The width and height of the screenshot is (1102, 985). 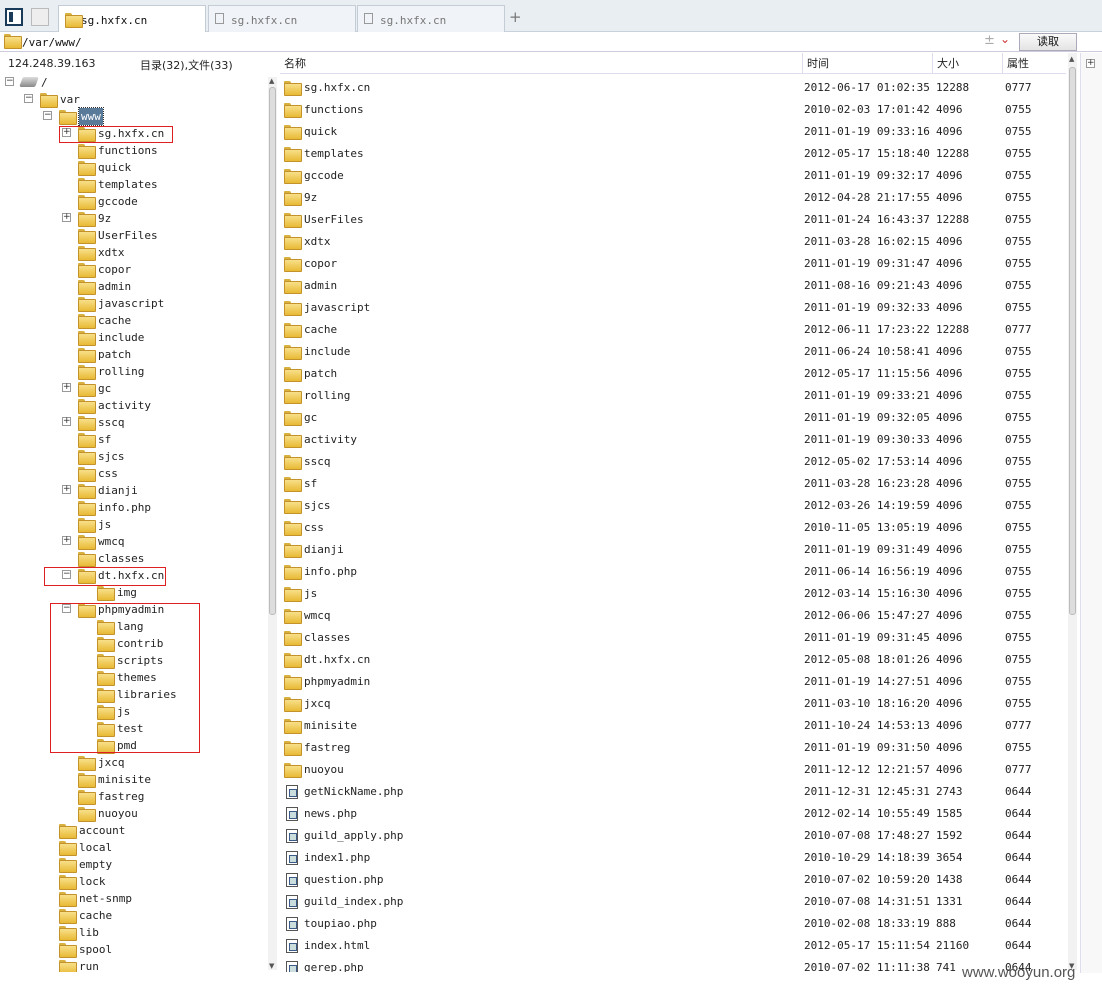 I want to click on file-time: 2012-05-08 18:01:26, so click(x=867, y=659).